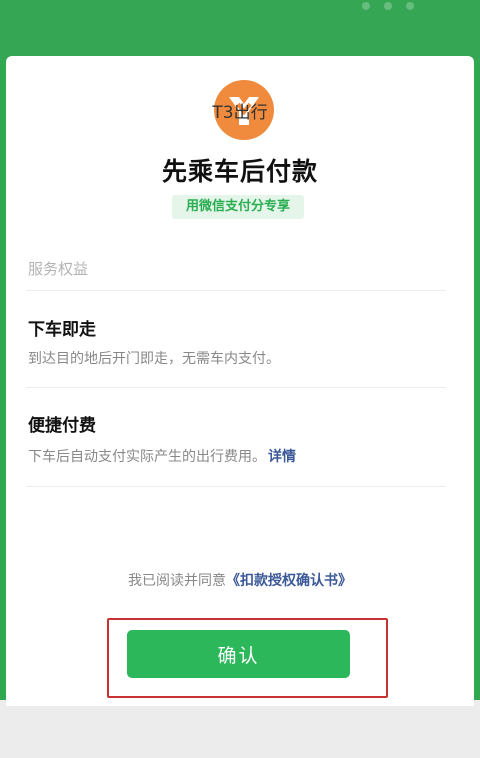  What do you see at coordinates (62, 426) in the screenshot?
I see `benefit-title: 便捷付费` at bounding box center [62, 426].